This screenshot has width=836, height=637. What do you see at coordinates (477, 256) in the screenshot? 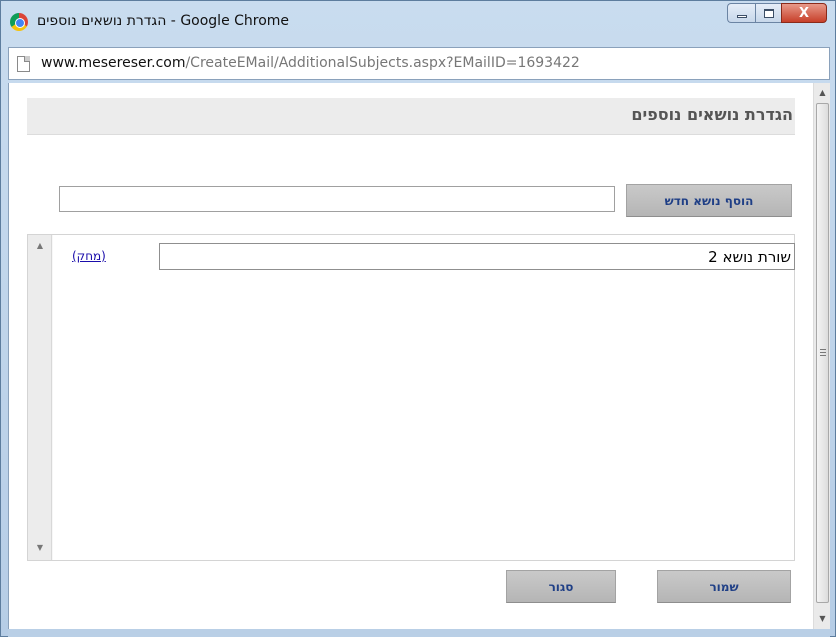
I see `subject-line-input` at bounding box center [477, 256].